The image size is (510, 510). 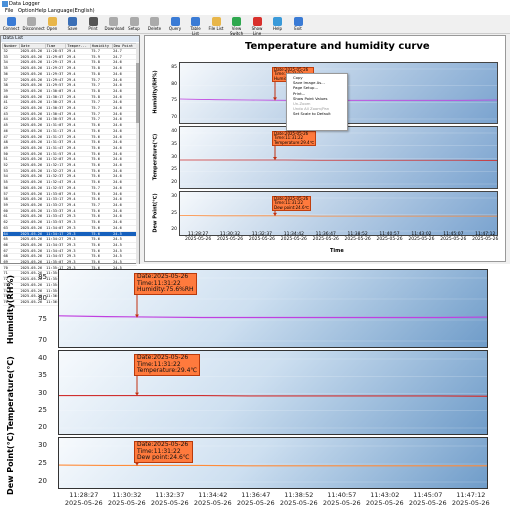 What do you see at coordinates (155, 24) in the screenshot?
I see `toolbar-delete-button: Delete` at bounding box center [155, 24].